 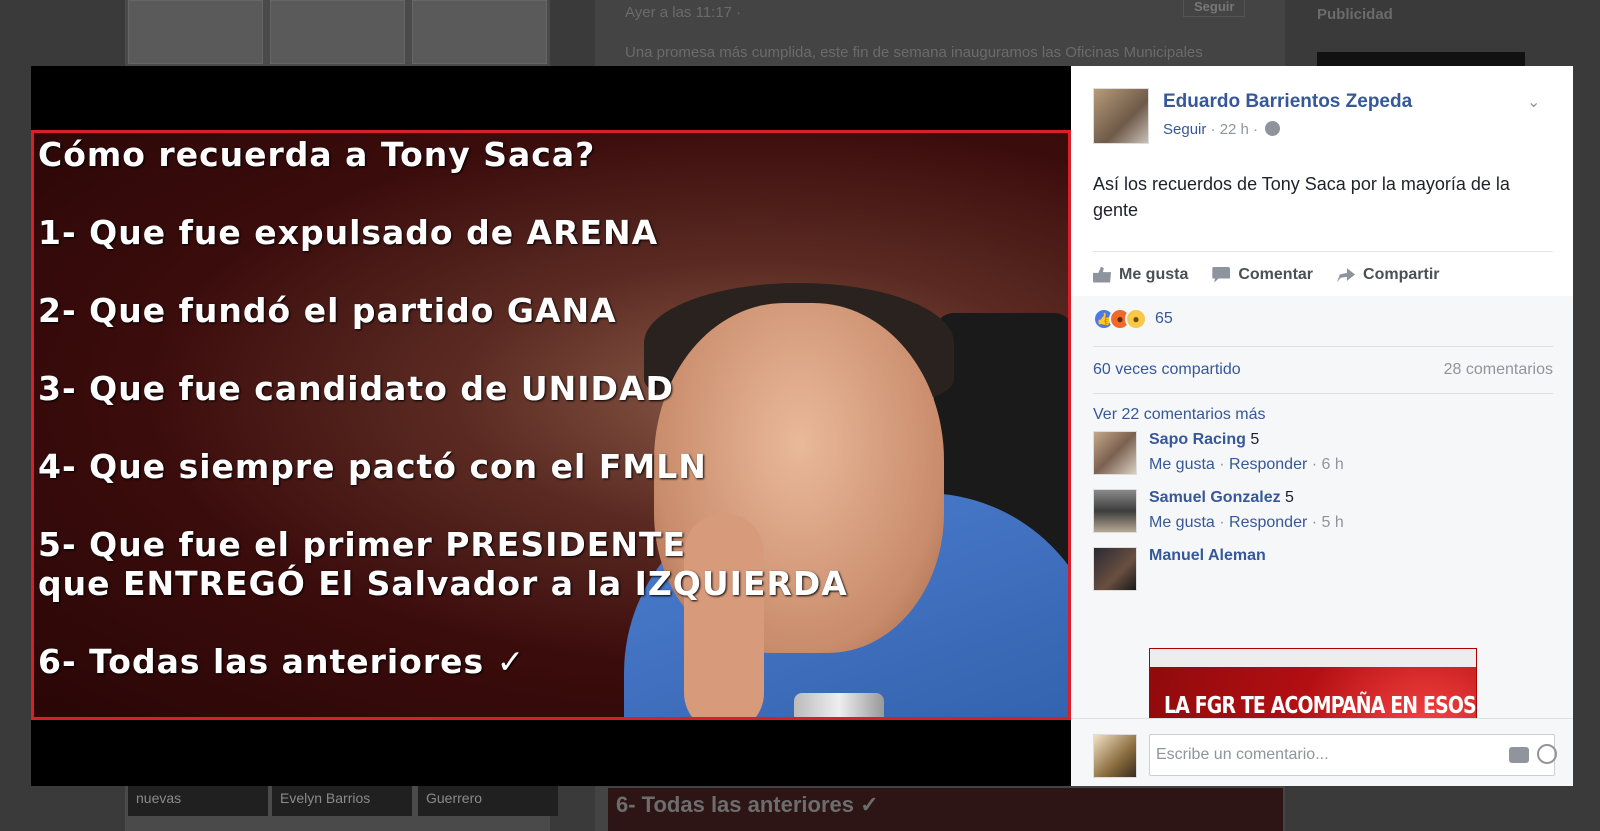 What do you see at coordinates (1547, 754) in the screenshot?
I see `emoji-icon` at bounding box center [1547, 754].